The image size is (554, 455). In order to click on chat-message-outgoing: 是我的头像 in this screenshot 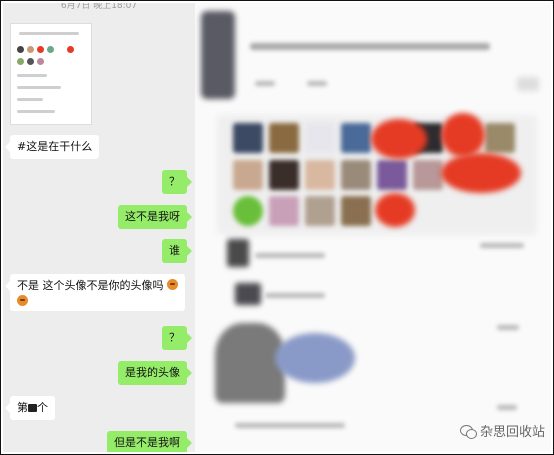, I will do `click(155, 373)`.